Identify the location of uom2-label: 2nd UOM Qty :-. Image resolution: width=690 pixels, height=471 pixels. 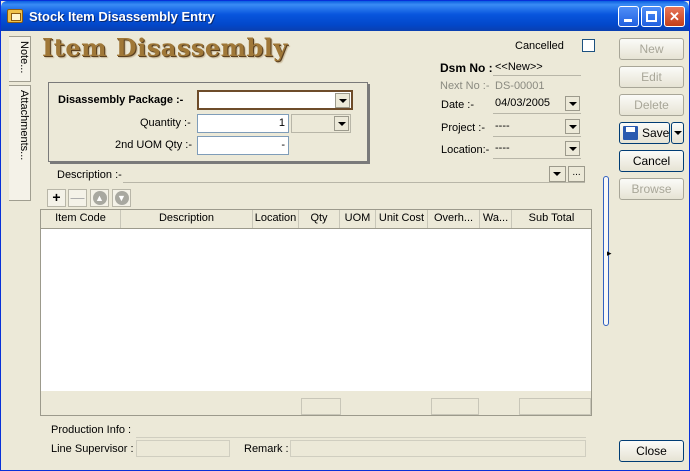
(154, 145).